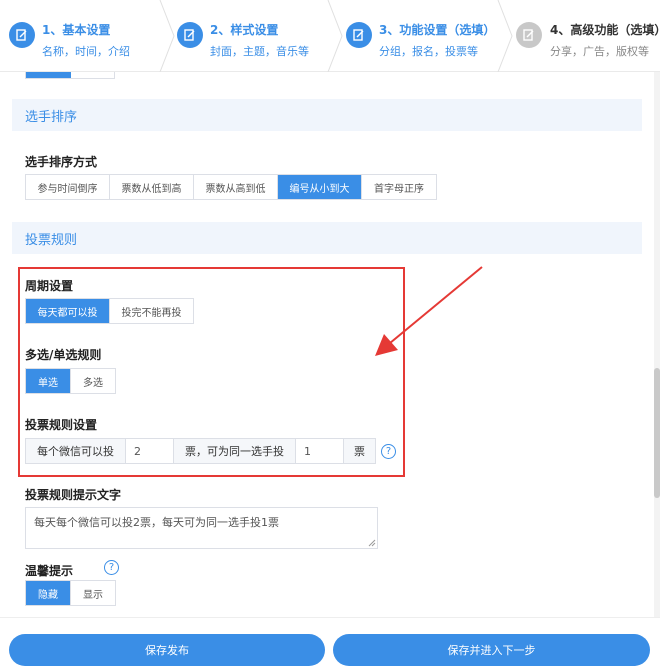 The height and width of the screenshot is (669, 660). I want to click on step-basic: 1、基本设置 名称，时间，介绍, so click(85, 36).